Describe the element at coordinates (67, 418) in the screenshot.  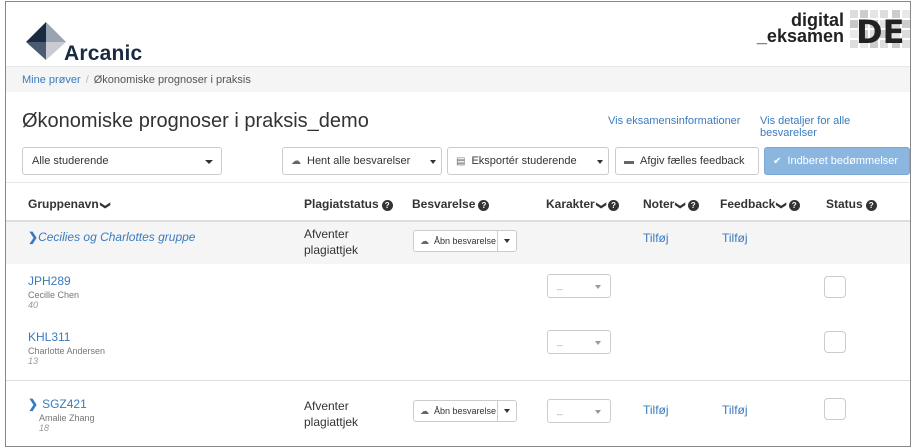
I see `student-name: Amalie Zhang` at that location.